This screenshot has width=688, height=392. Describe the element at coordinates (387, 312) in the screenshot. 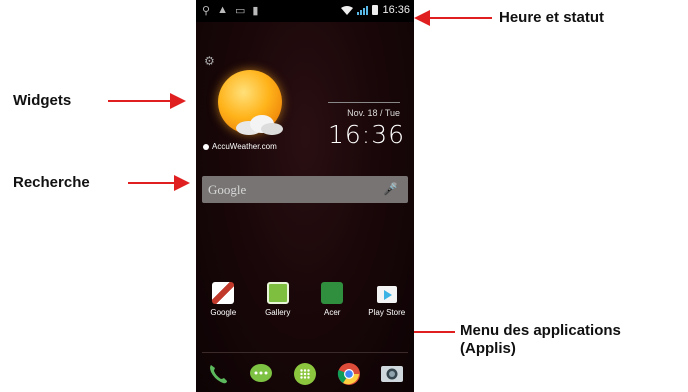

I see `app-label: Play Store` at that location.